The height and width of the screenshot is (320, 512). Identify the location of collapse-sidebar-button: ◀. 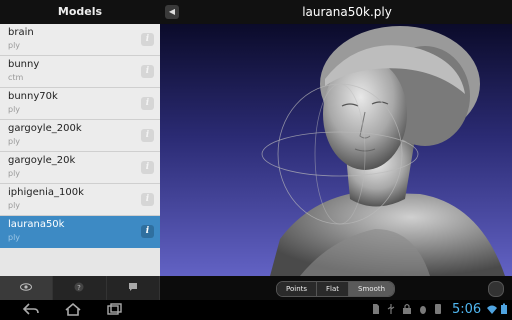
(172, 12).